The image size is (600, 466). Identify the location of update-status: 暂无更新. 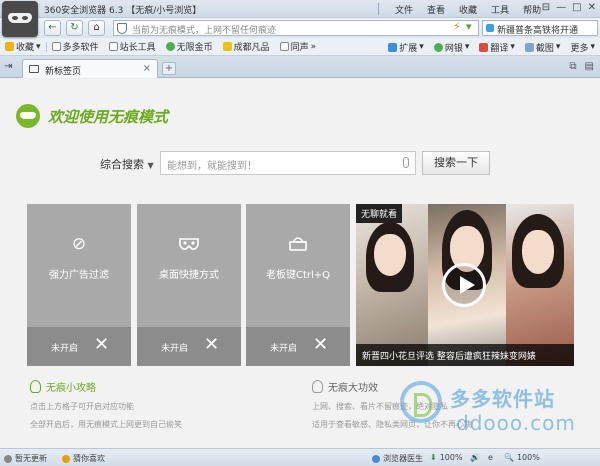
(25, 458).